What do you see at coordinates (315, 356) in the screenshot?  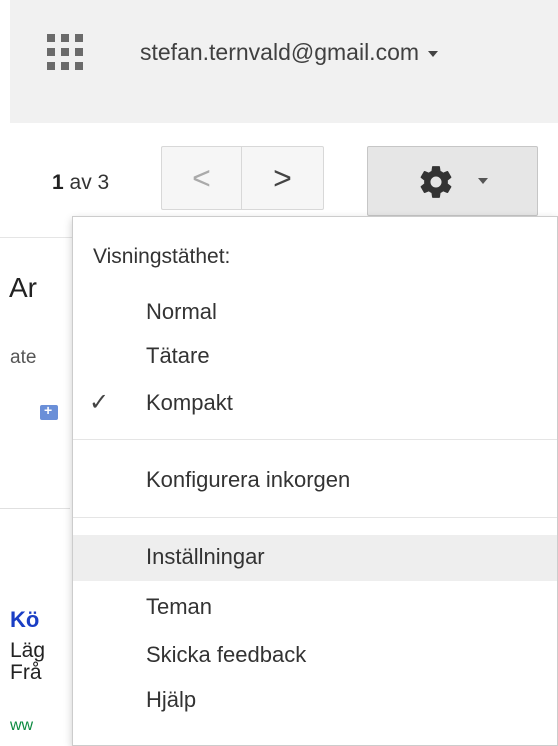 I see `density-tatare: Tätare` at bounding box center [315, 356].